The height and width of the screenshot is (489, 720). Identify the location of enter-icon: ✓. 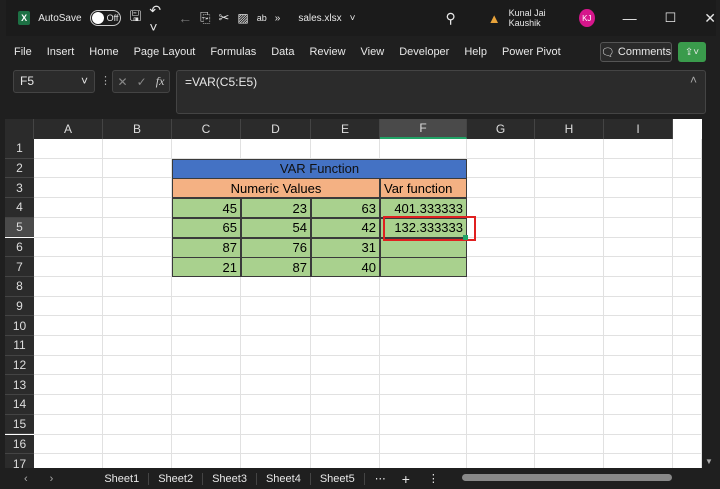
(142, 82).